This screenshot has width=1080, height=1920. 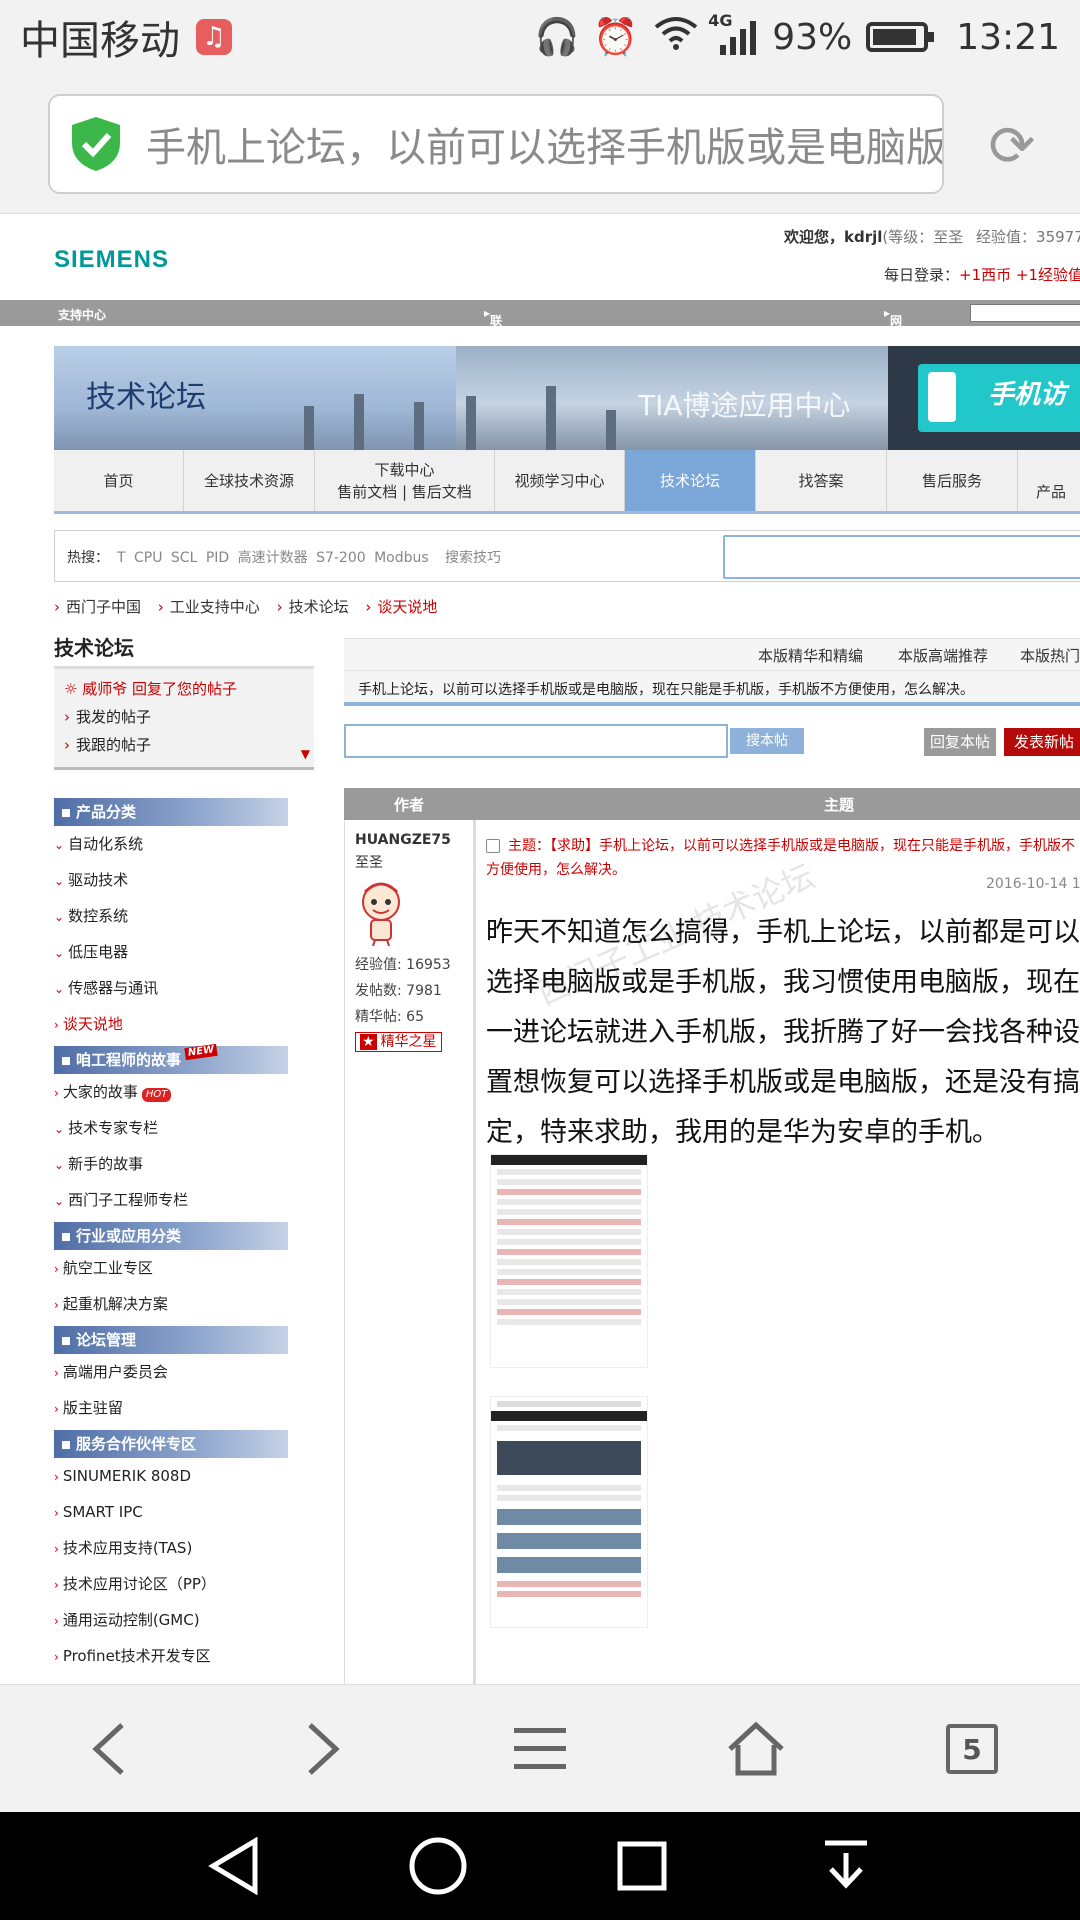 What do you see at coordinates (184, 988) in the screenshot?
I see `sidebar-item-sensors: ⌄ 传感器与通讯` at bounding box center [184, 988].